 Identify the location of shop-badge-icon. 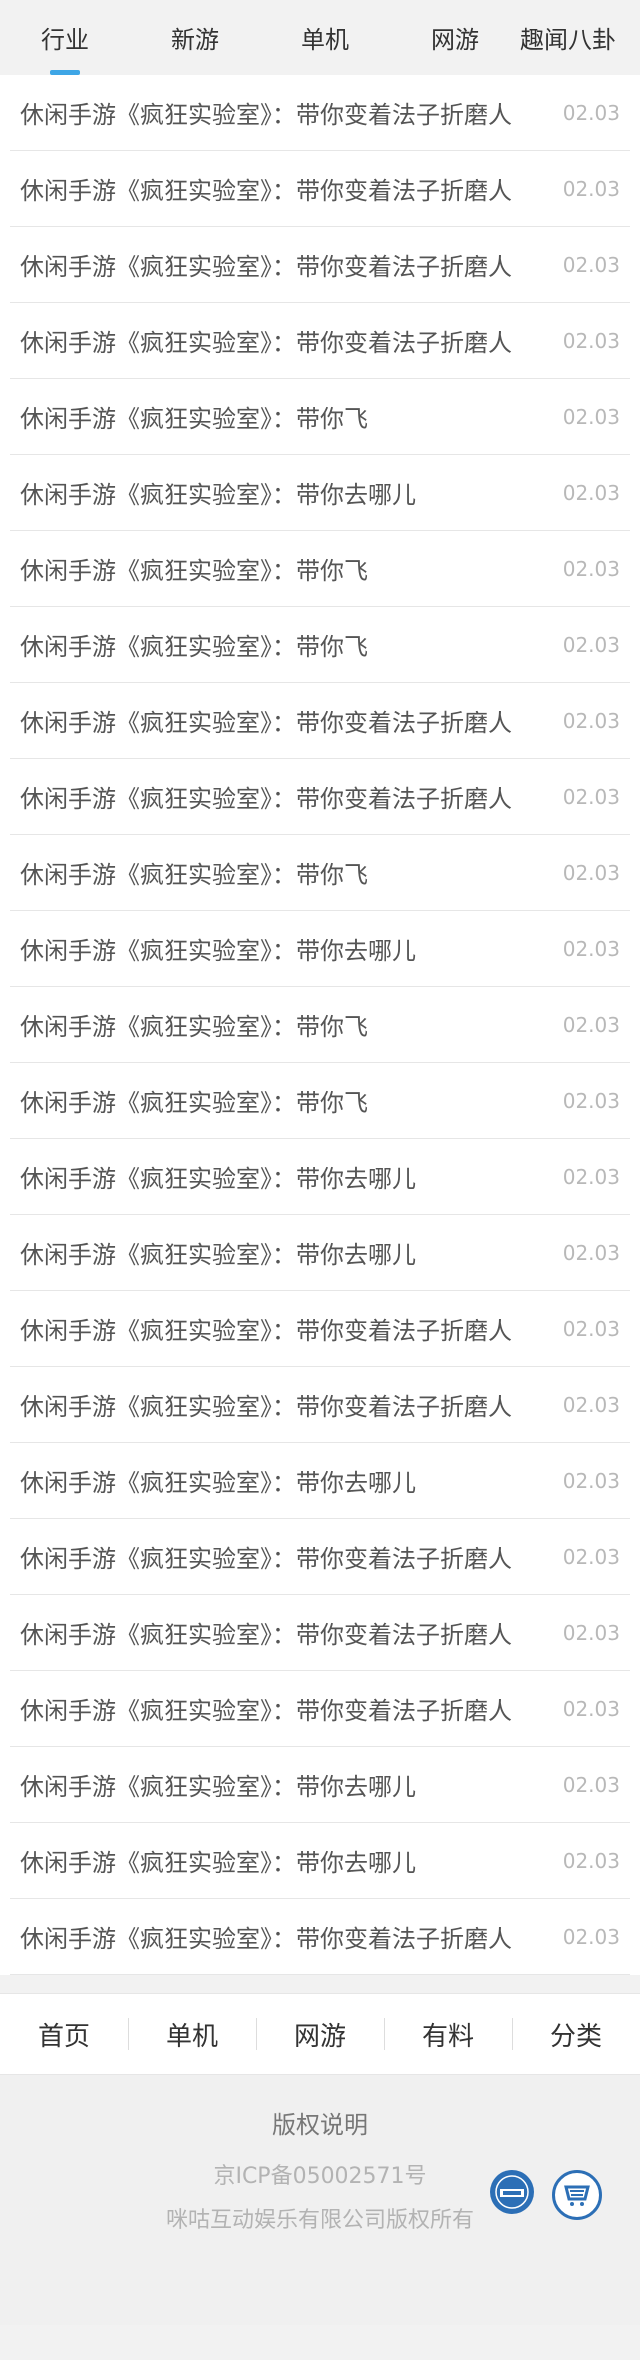
(577, 2195).